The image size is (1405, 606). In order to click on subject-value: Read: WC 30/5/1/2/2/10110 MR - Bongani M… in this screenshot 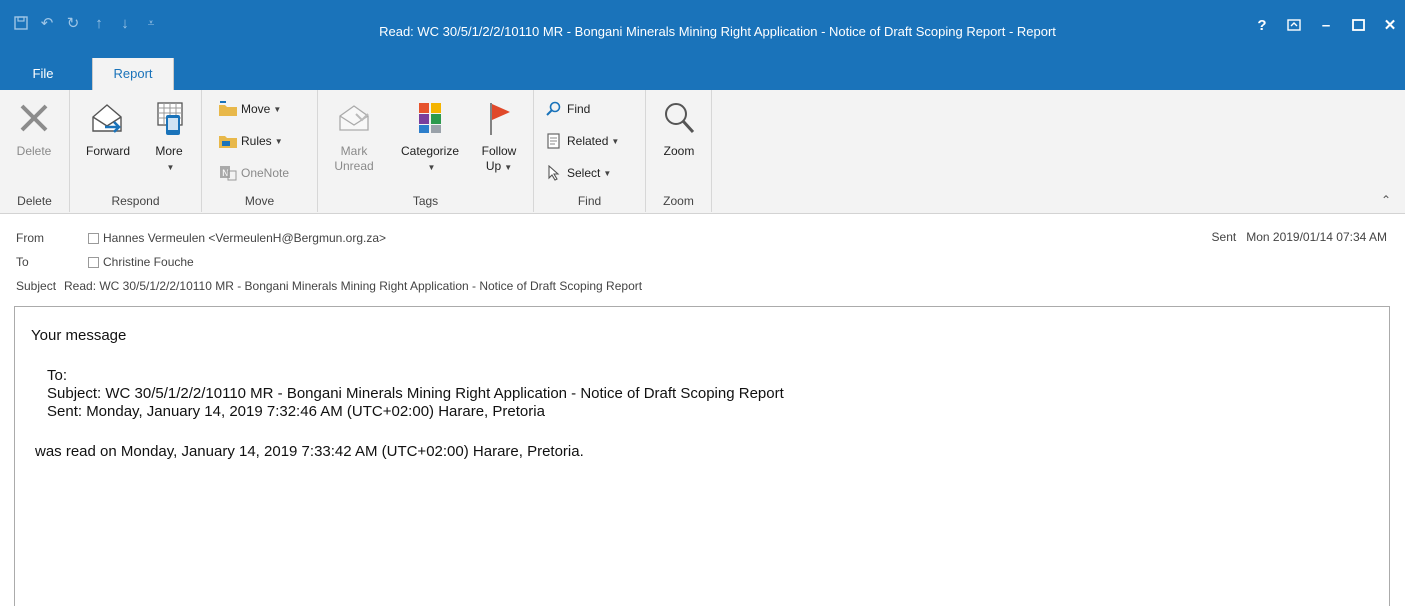, I will do `click(353, 286)`.